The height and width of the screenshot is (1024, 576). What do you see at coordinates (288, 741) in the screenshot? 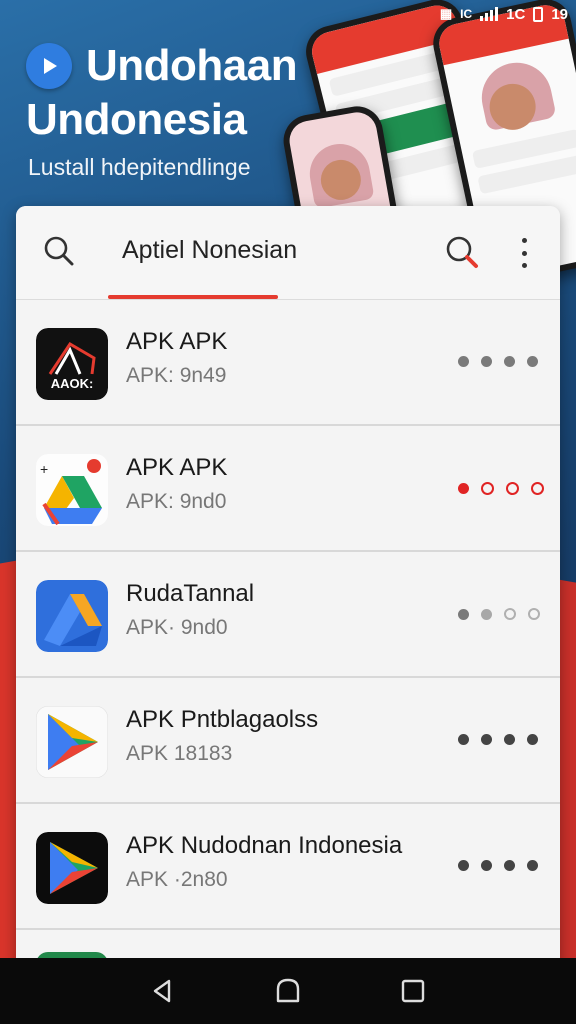
I see `list-item: APK Pntblagaolss APK 18183` at bounding box center [288, 741].